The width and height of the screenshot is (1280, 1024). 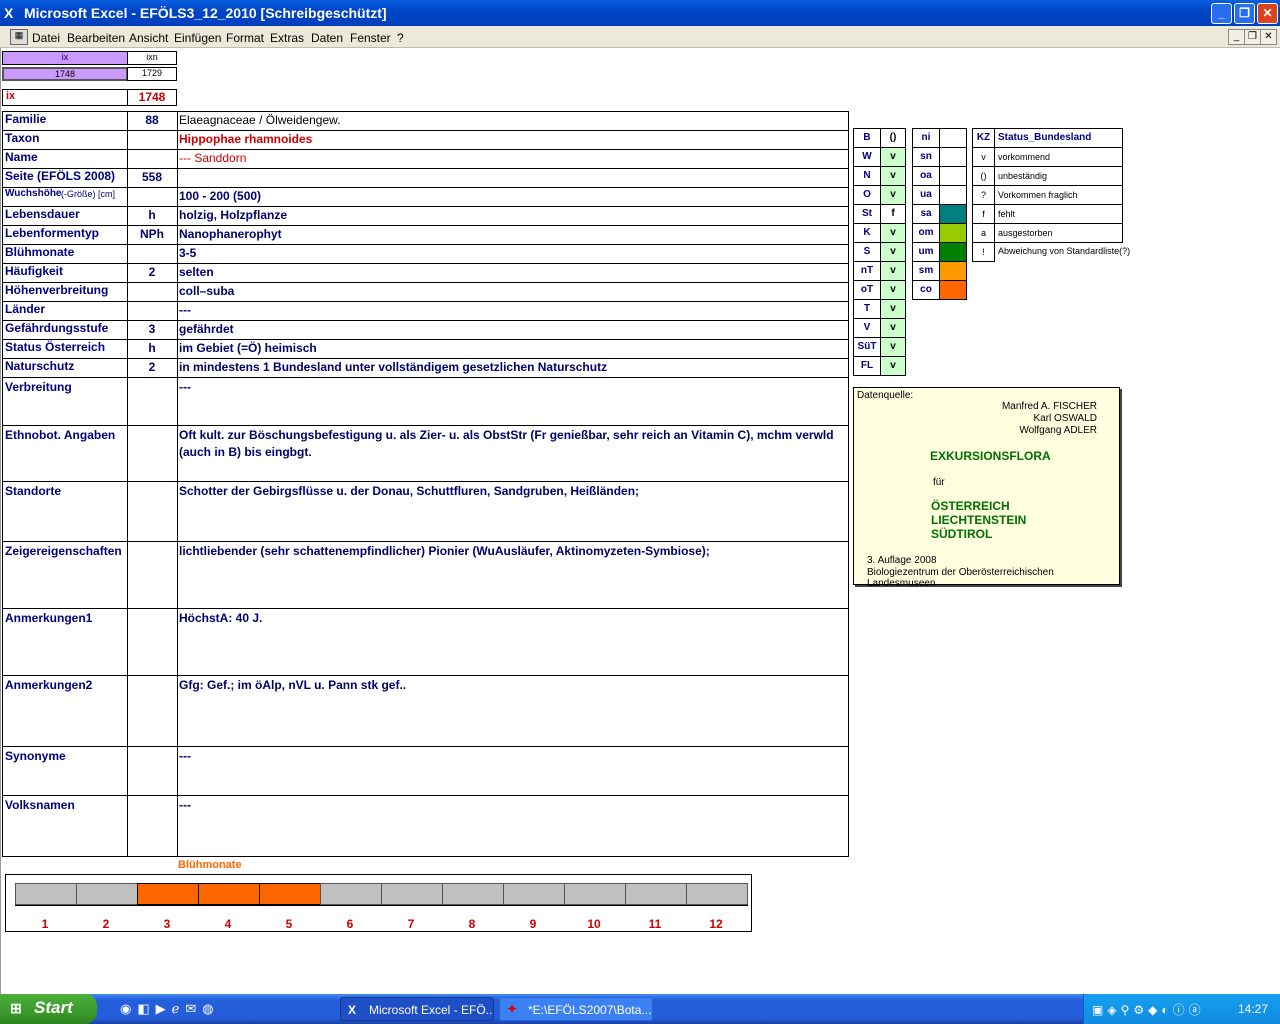 What do you see at coordinates (46, 38) in the screenshot?
I see `menu-datei: Datei` at bounding box center [46, 38].